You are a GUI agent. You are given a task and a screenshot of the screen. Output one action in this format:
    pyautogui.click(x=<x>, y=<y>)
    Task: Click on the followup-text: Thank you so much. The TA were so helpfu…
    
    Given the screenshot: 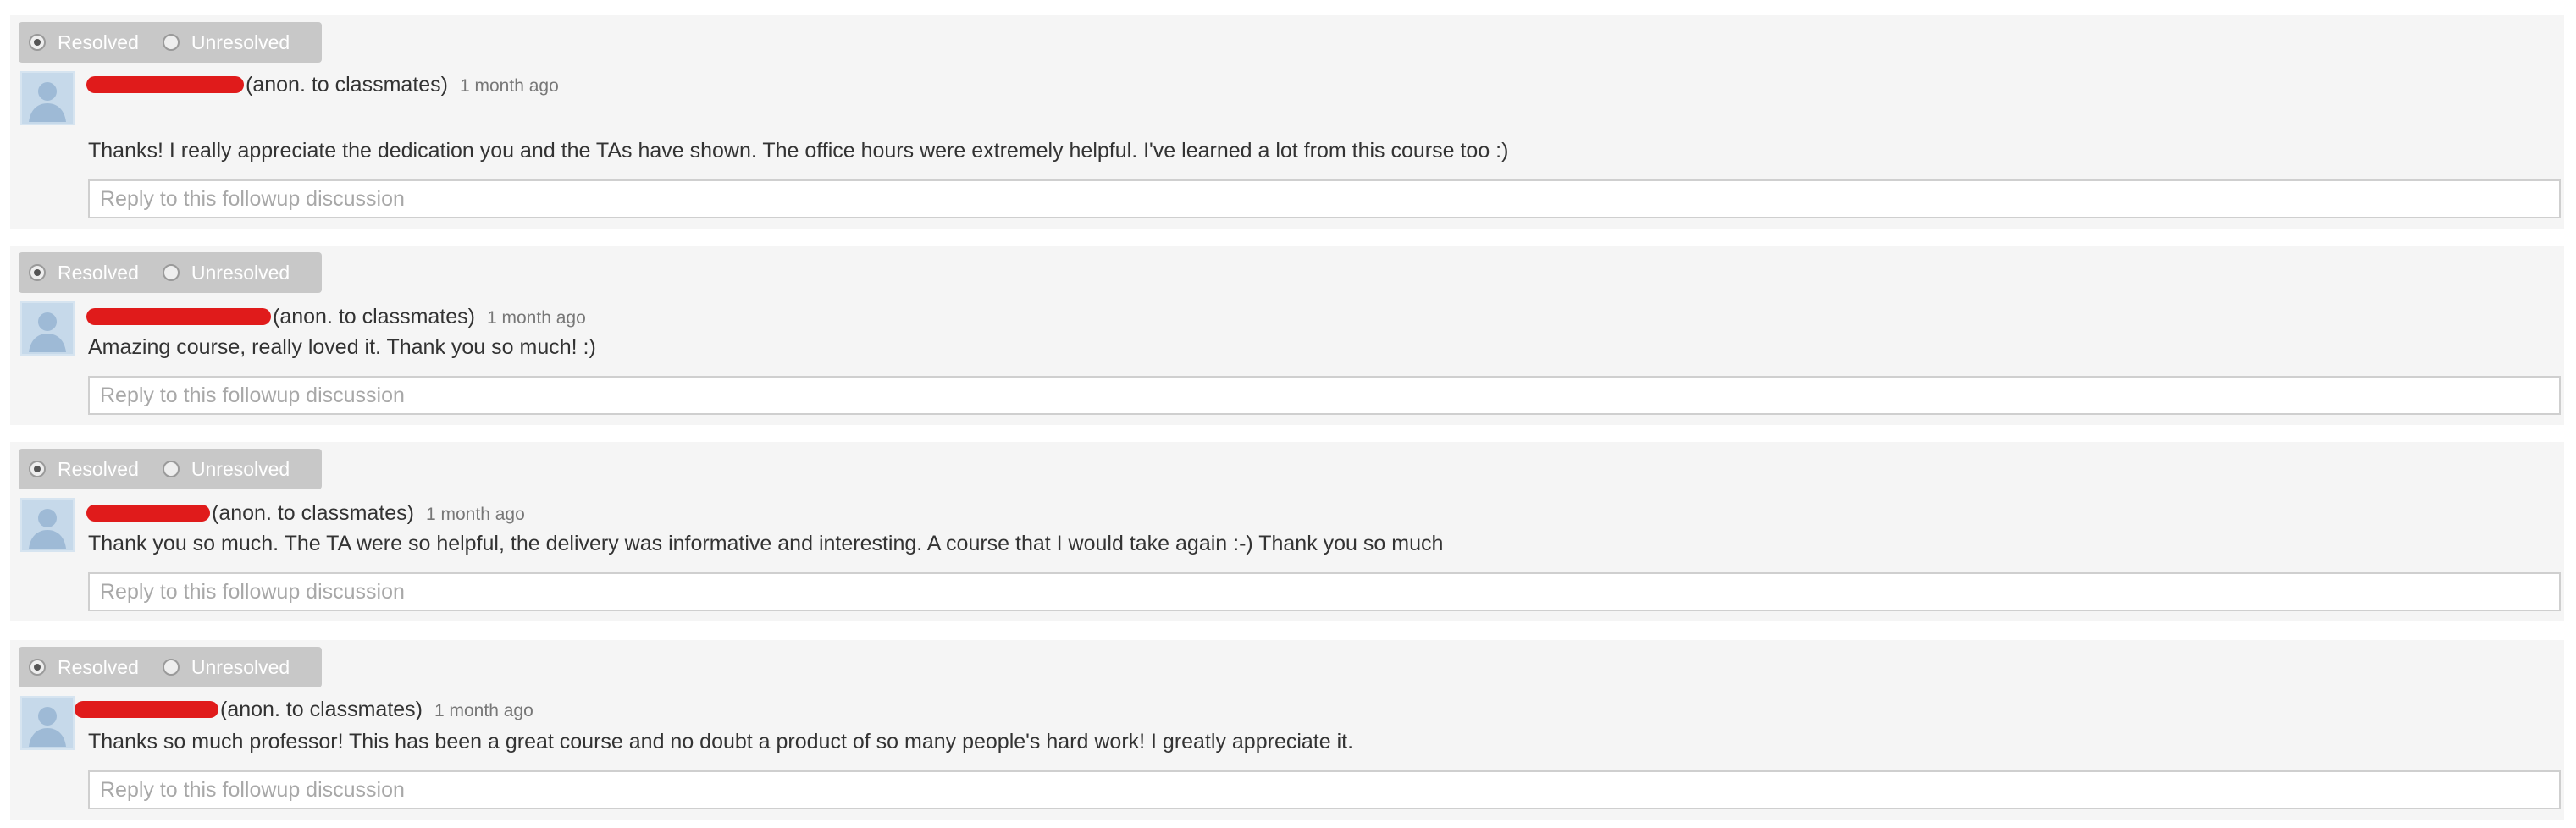 What is the action you would take?
    pyautogui.click(x=766, y=543)
    